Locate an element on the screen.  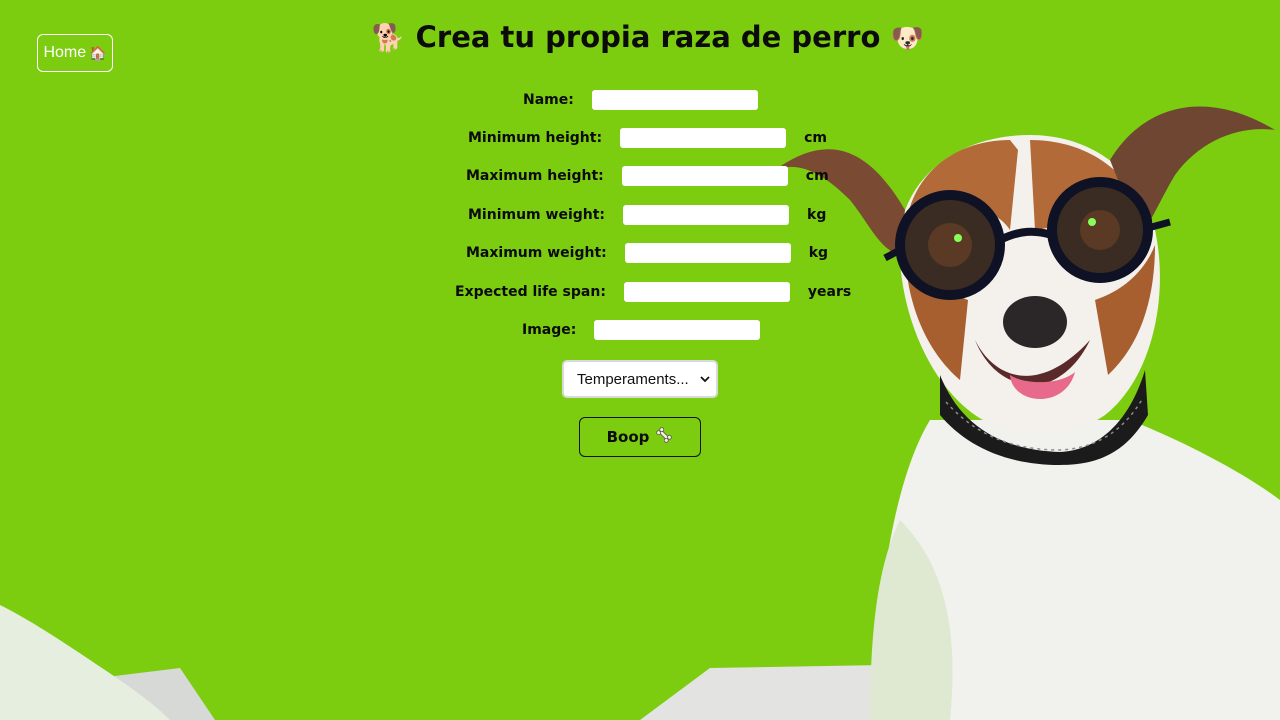
min-weight-label: Minimum weight: is located at coordinates (537, 215).